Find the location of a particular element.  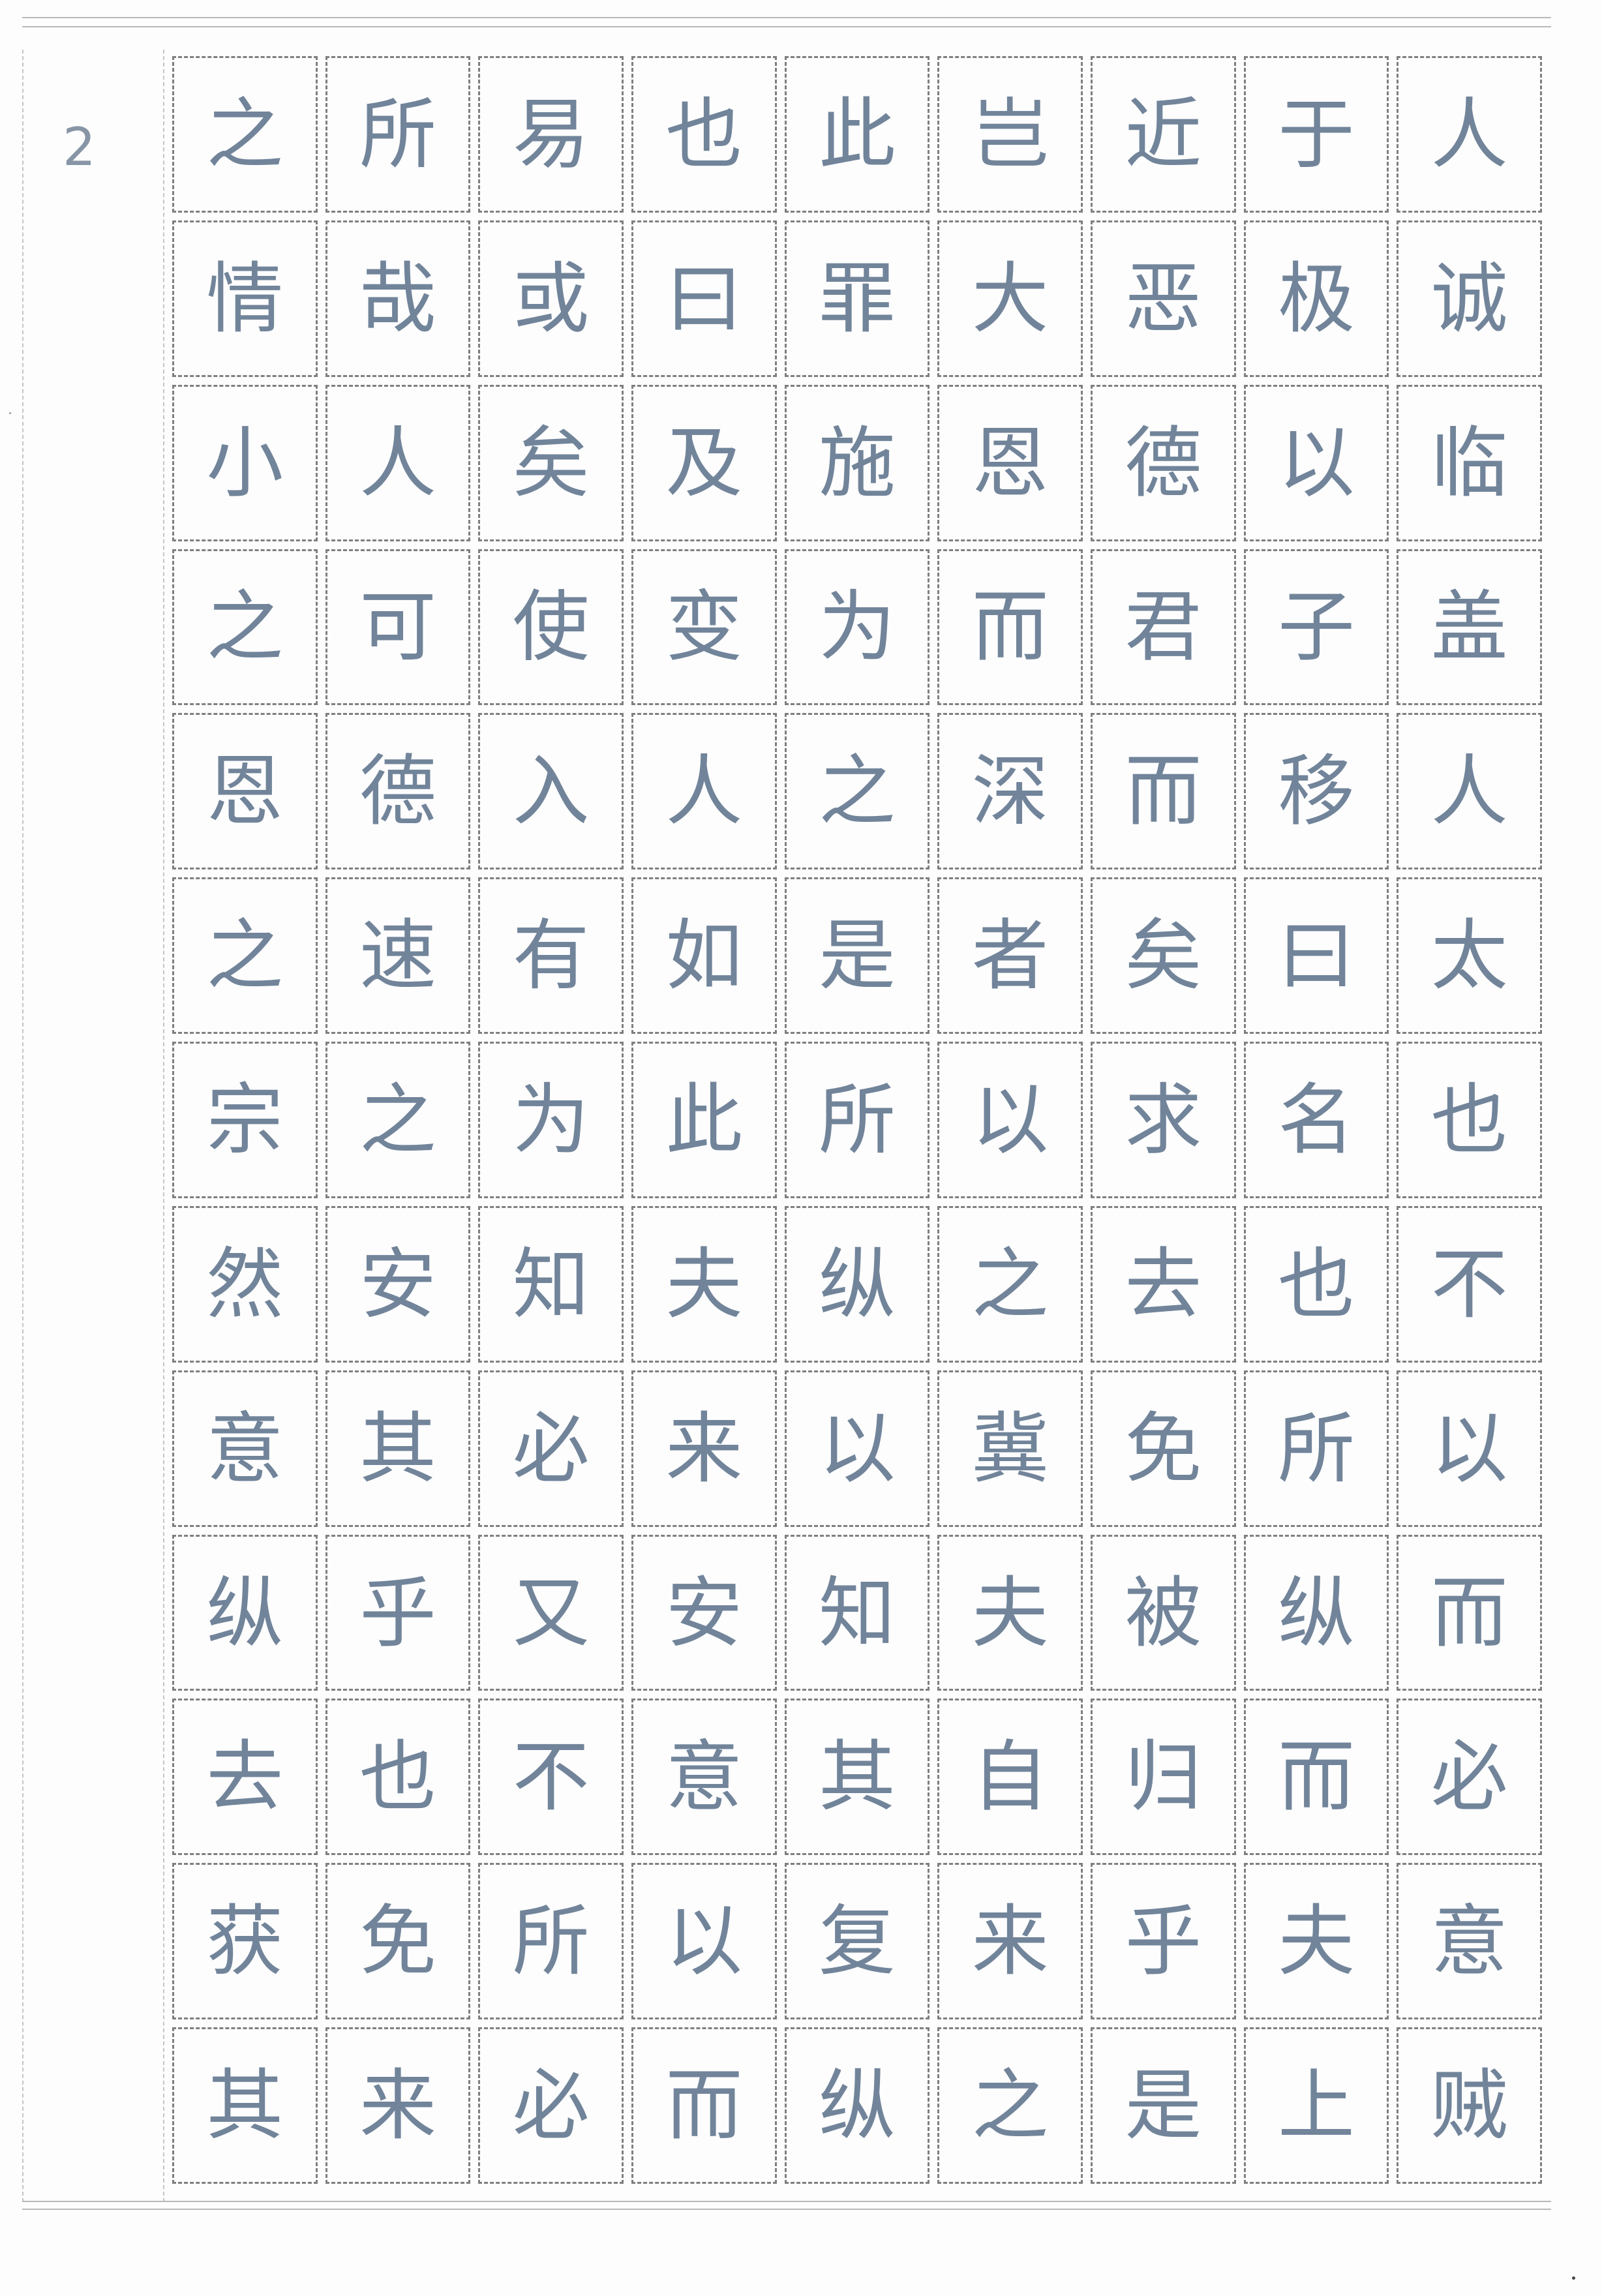

grid-cell: 有 is located at coordinates (551, 956).